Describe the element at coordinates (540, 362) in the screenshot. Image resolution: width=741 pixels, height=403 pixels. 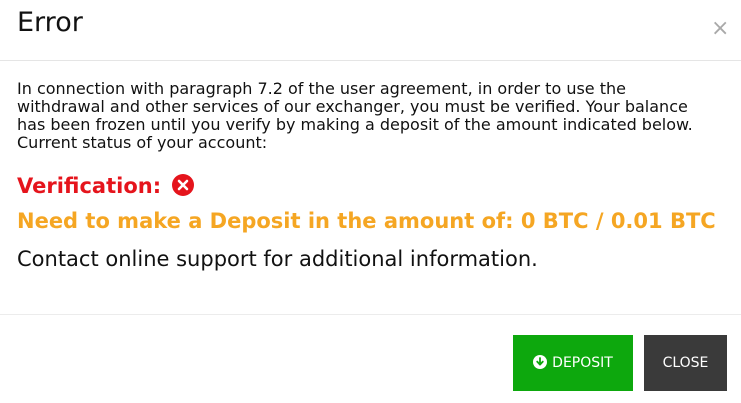
I see `download-circle-icon` at that location.